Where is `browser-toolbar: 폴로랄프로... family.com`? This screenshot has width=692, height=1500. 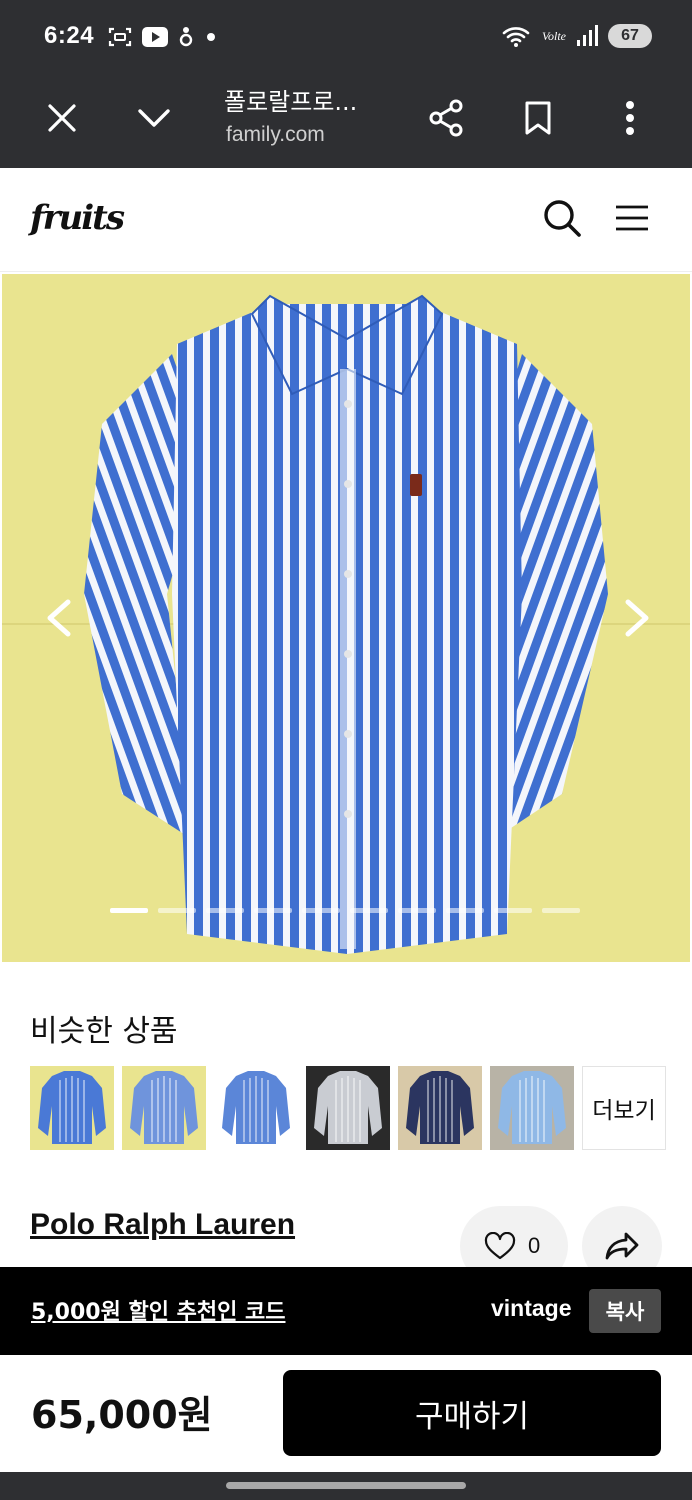
browser-toolbar: 폴로랄프로... family.com is located at coordinates (346, 122).